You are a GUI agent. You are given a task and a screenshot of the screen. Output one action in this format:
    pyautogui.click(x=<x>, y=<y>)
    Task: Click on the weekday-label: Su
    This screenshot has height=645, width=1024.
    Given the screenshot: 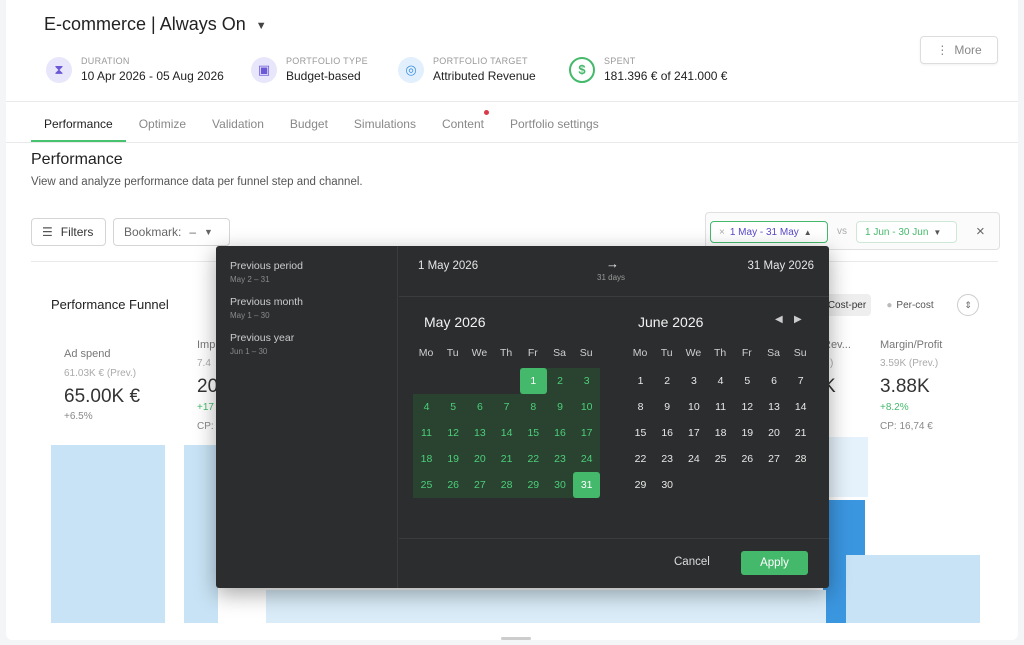 What is the action you would take?
    pyautogui.click(x=800, y=353)
    